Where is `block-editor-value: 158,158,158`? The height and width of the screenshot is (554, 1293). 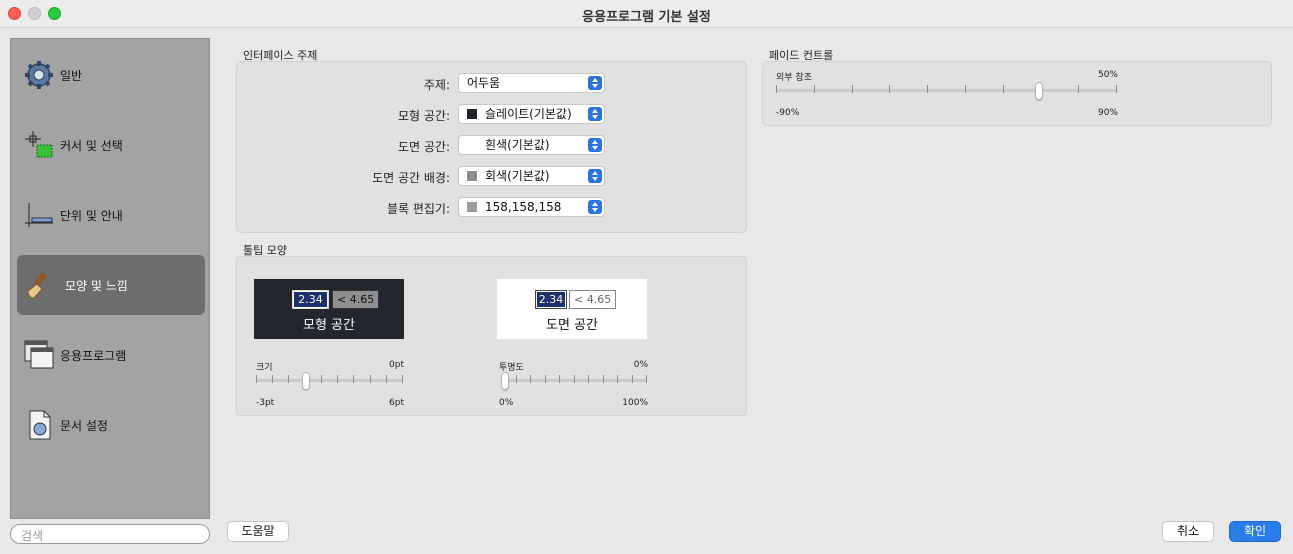 block-editor-value: 158,158,158 is located at coordinates (523, 207).